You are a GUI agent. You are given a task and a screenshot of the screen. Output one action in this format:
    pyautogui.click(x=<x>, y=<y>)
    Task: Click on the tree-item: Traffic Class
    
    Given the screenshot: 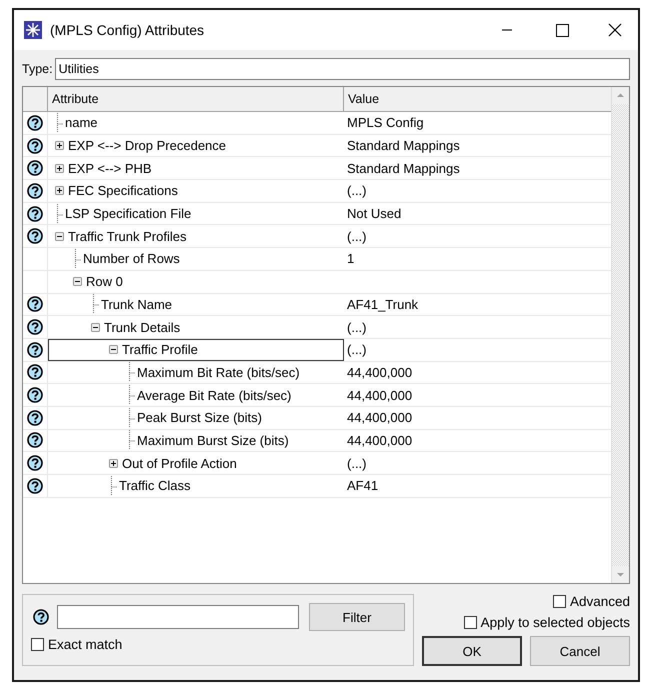 What is the action you would take?
    pyautogui.click(x=196, y=486)
    